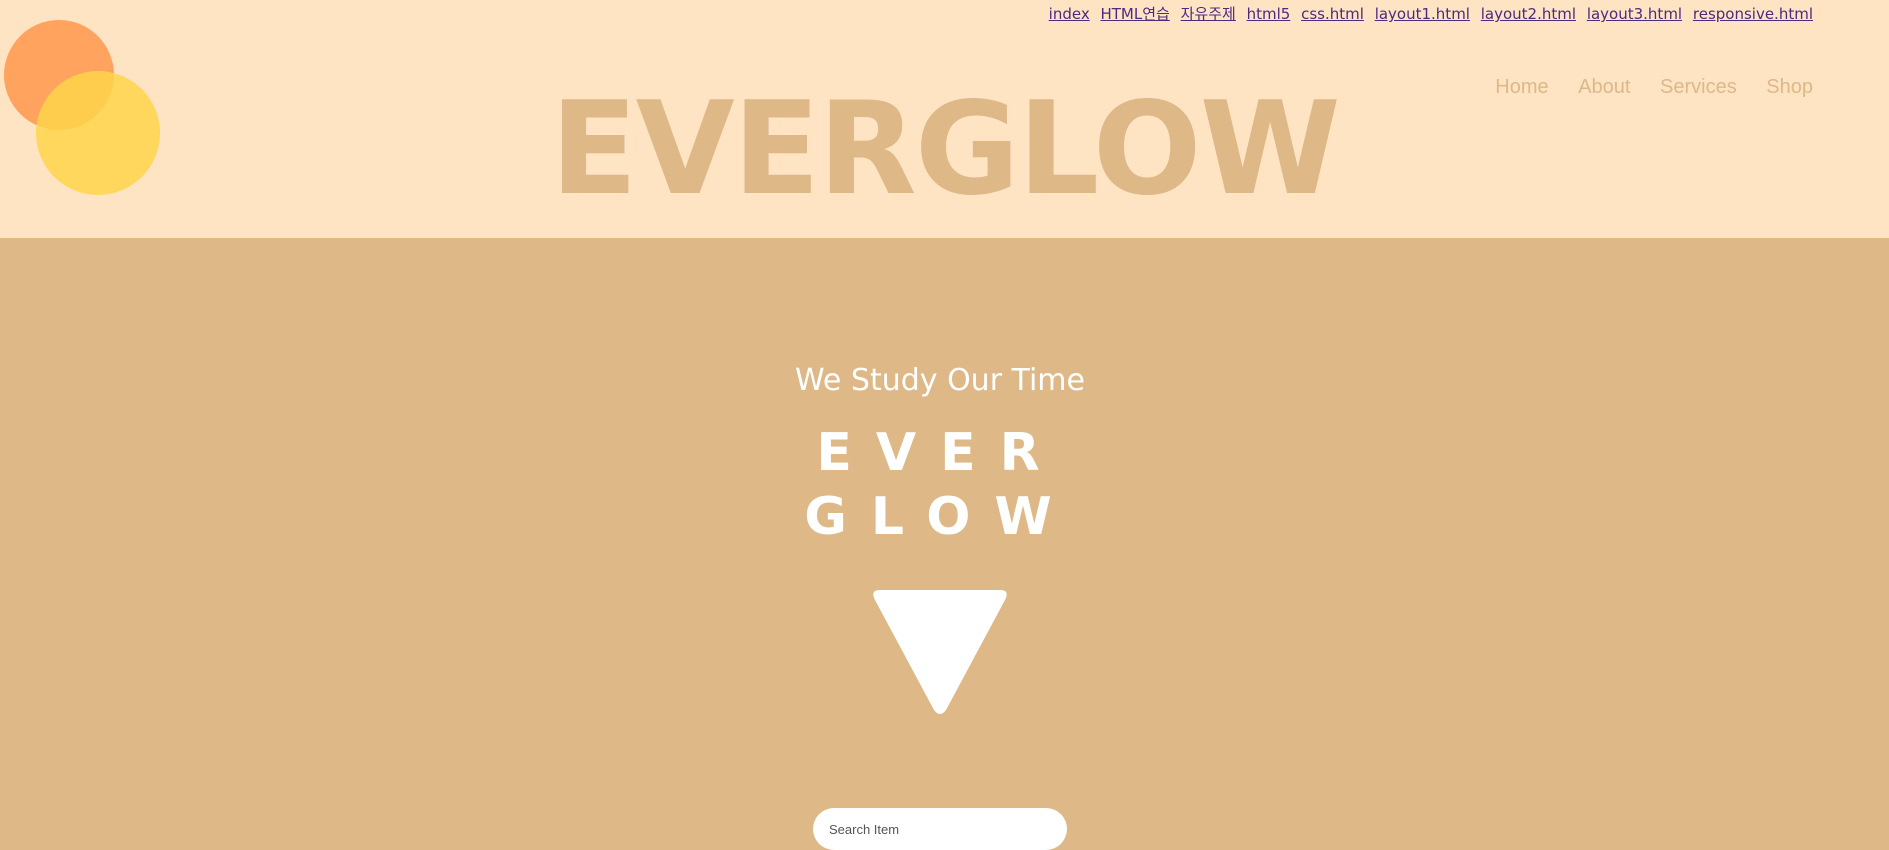  What do you see at coordinates (1069, 14) in the screenshot?
I see `link-index: index` at bounding box center [1069, 14].